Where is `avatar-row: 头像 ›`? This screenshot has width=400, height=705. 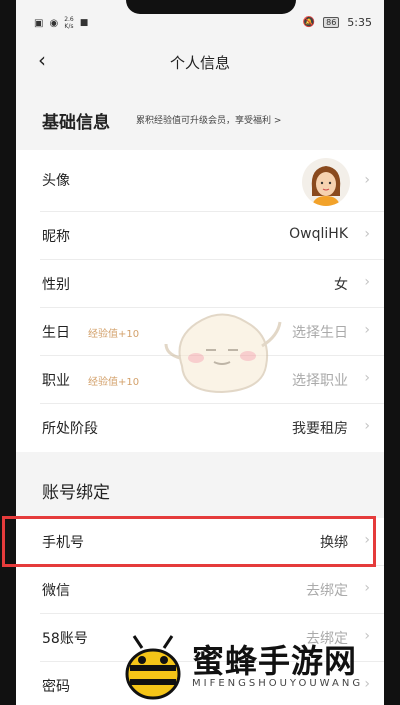
avatar-row: 头像 › is located at coordinates (200, 181).